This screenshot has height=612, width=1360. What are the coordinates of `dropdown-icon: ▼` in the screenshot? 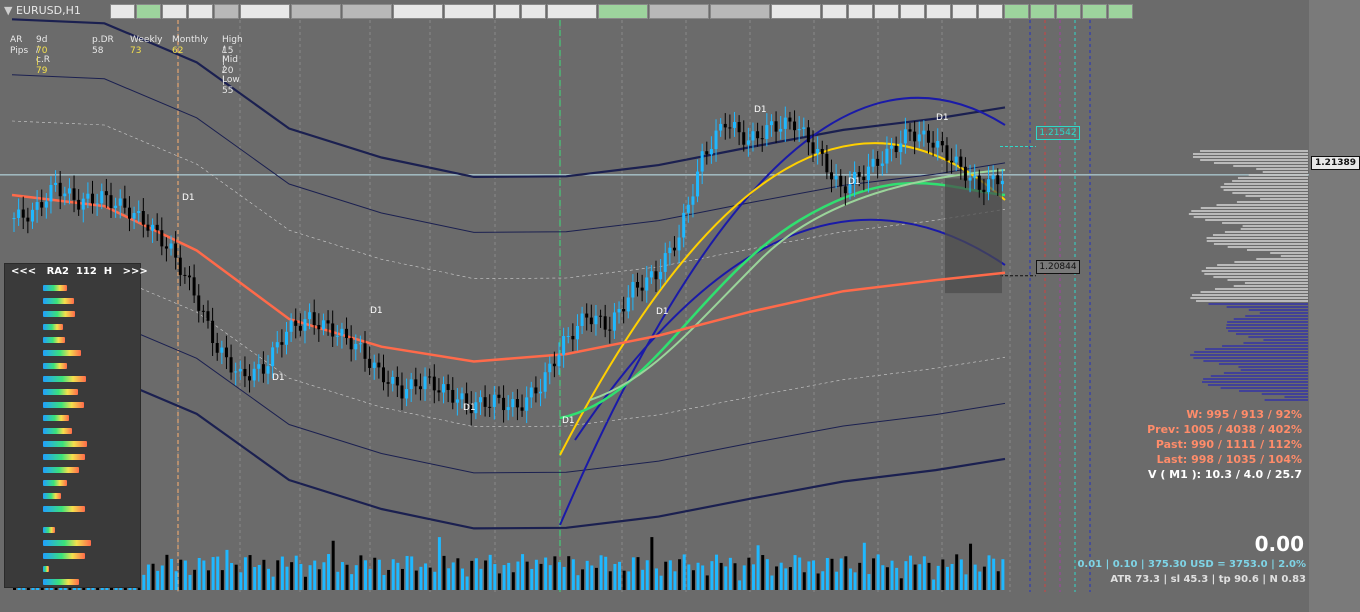 It's located at (8, 10).